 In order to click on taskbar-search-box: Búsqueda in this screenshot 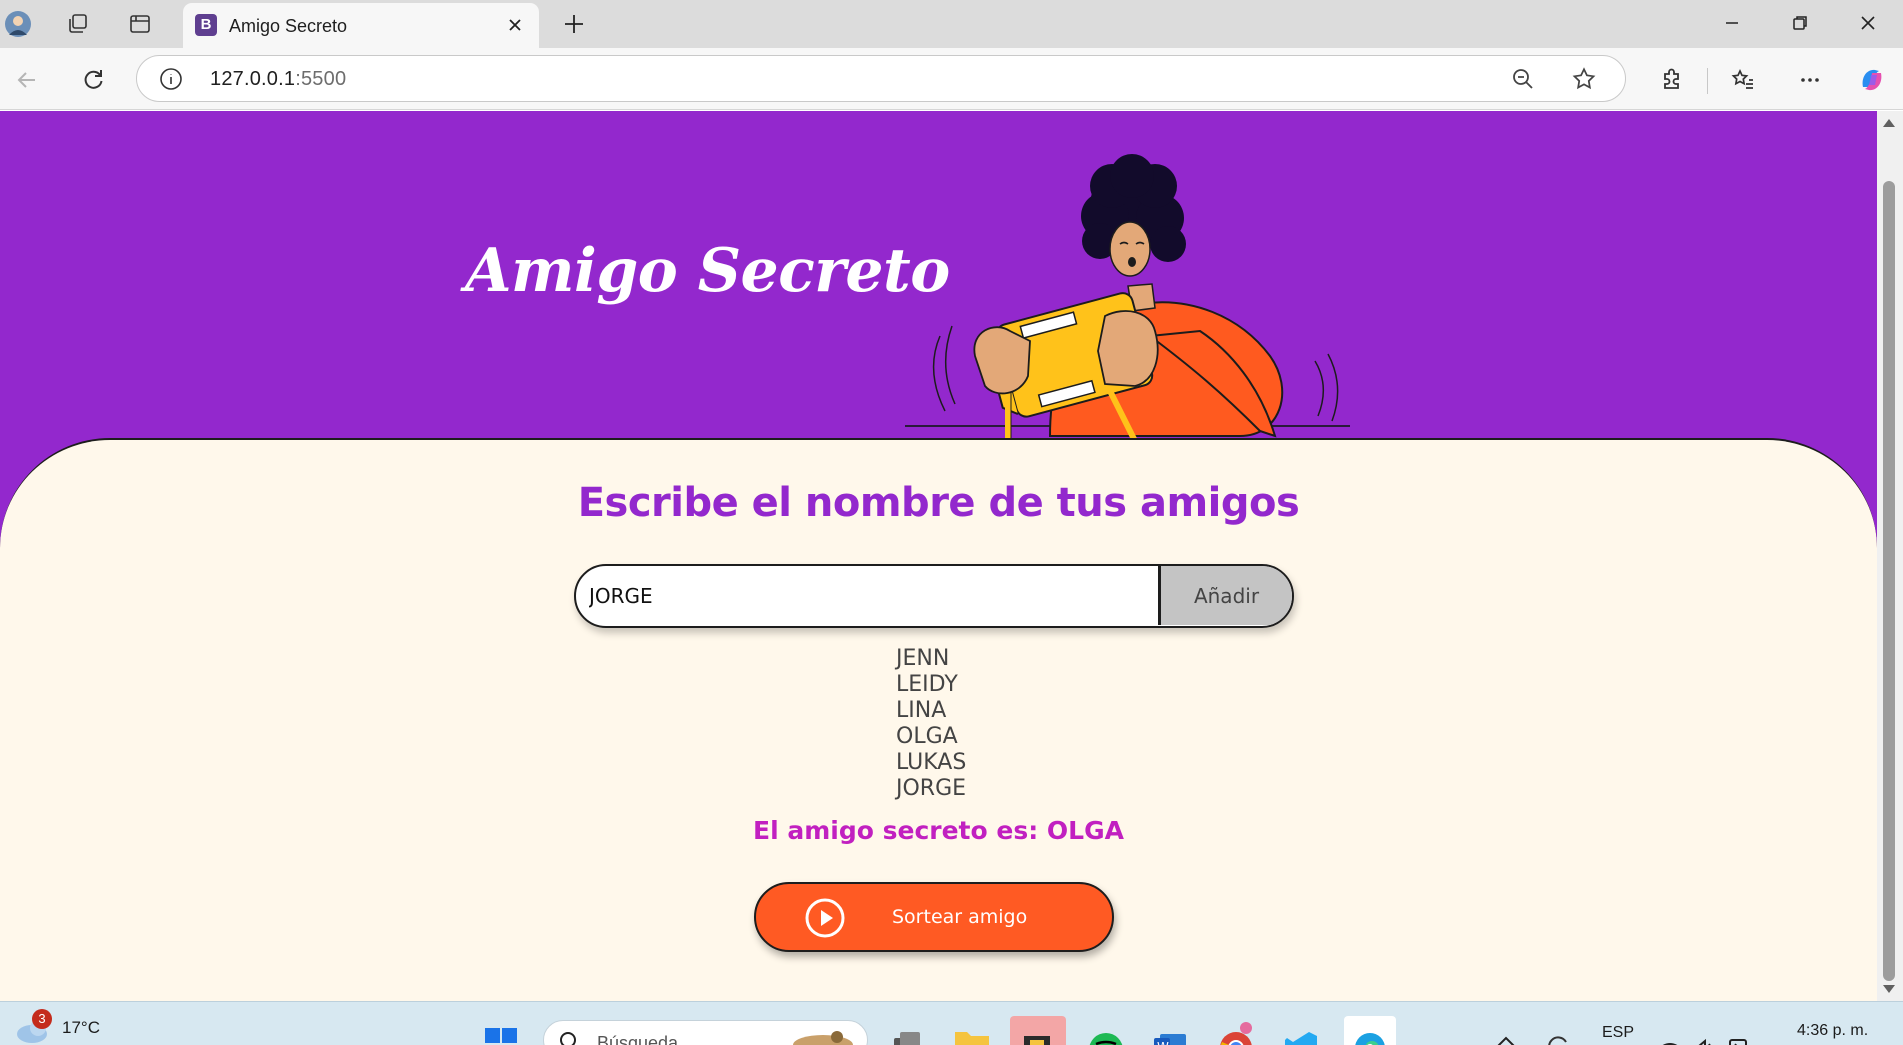, I will do `click(705, 1032)`.